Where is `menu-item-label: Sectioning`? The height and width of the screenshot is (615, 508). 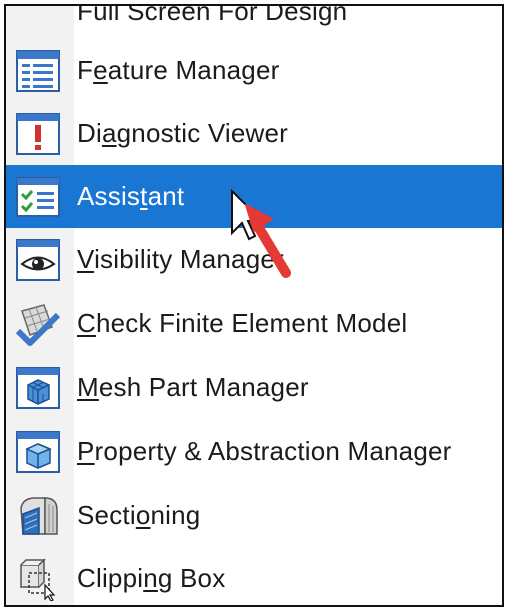
menu-item-label: Sectioning is located at coordinates (139, 515).